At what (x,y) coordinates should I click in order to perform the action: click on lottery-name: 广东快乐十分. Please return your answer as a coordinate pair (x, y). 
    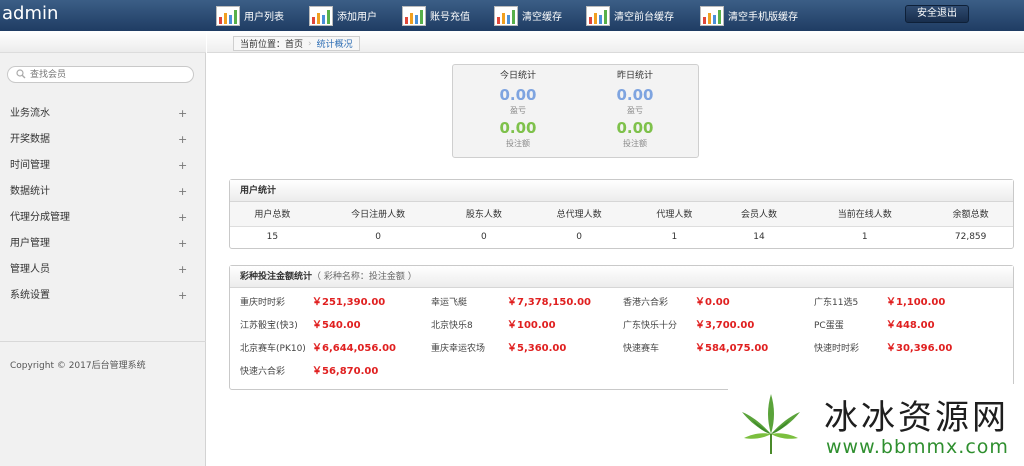
    Looking at the image, I should click on (650, 326).